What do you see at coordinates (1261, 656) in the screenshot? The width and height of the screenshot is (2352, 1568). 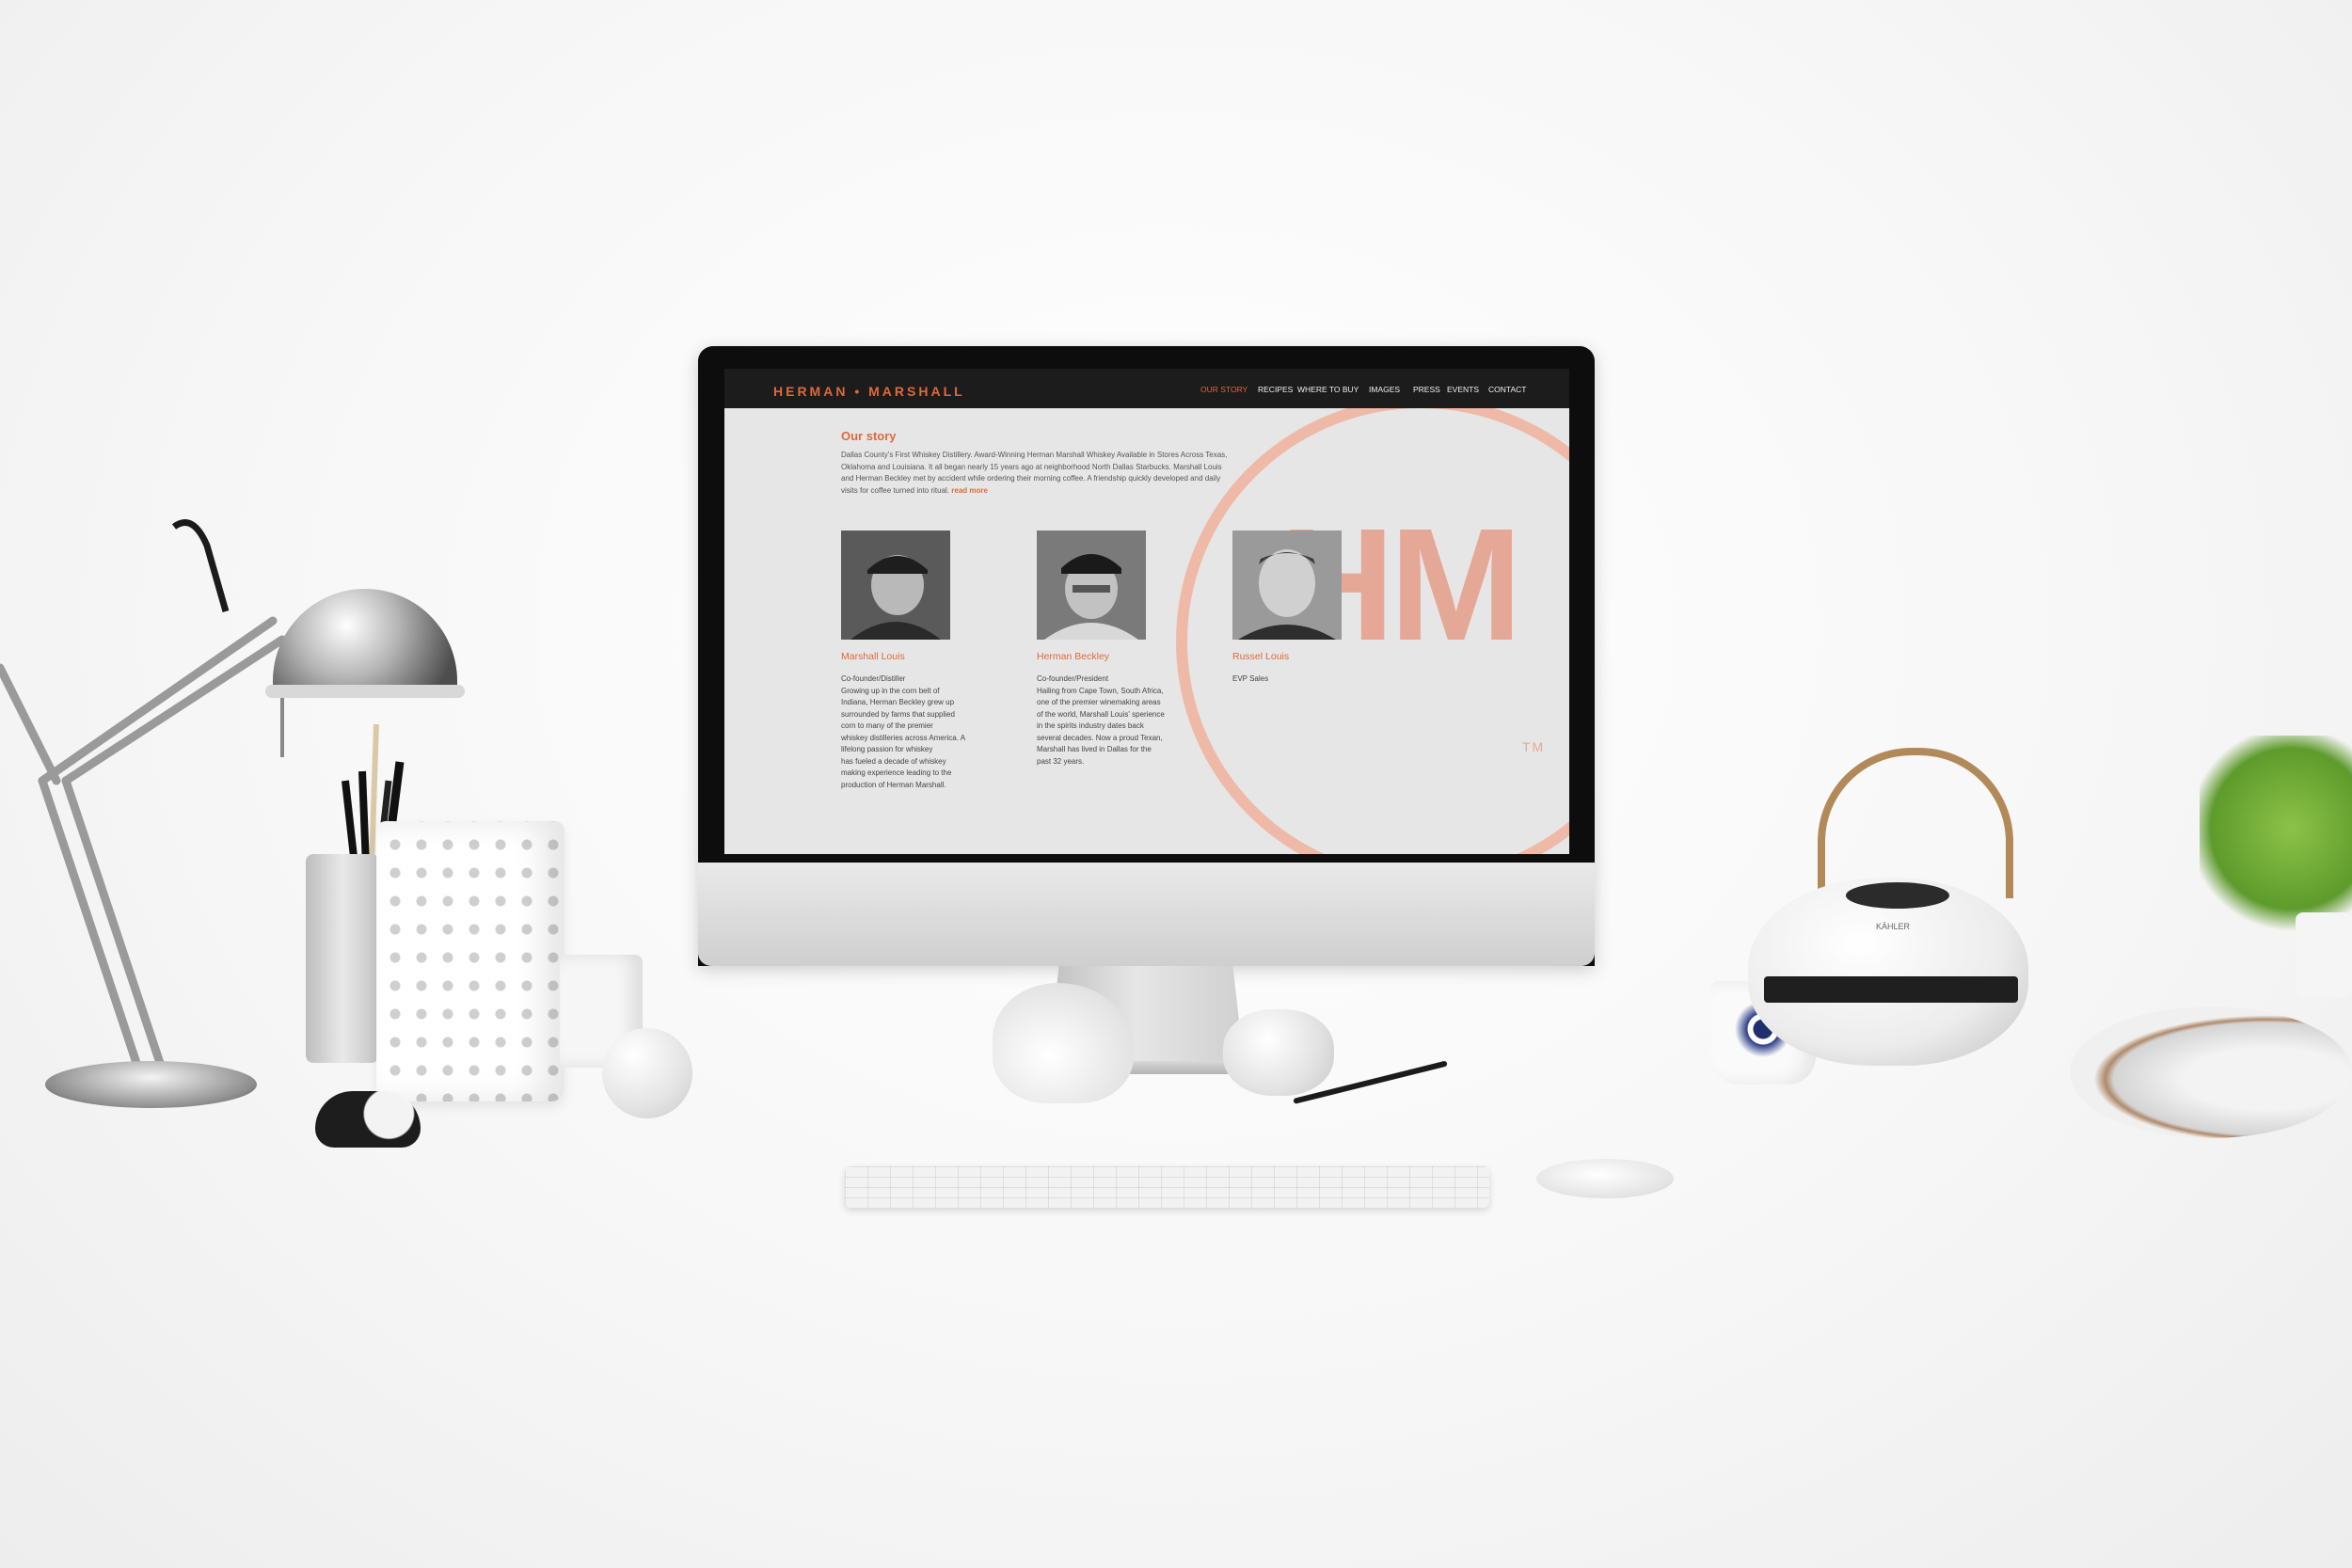 I see `person-name: Russel Louis` at bounding box center [1261, 656].